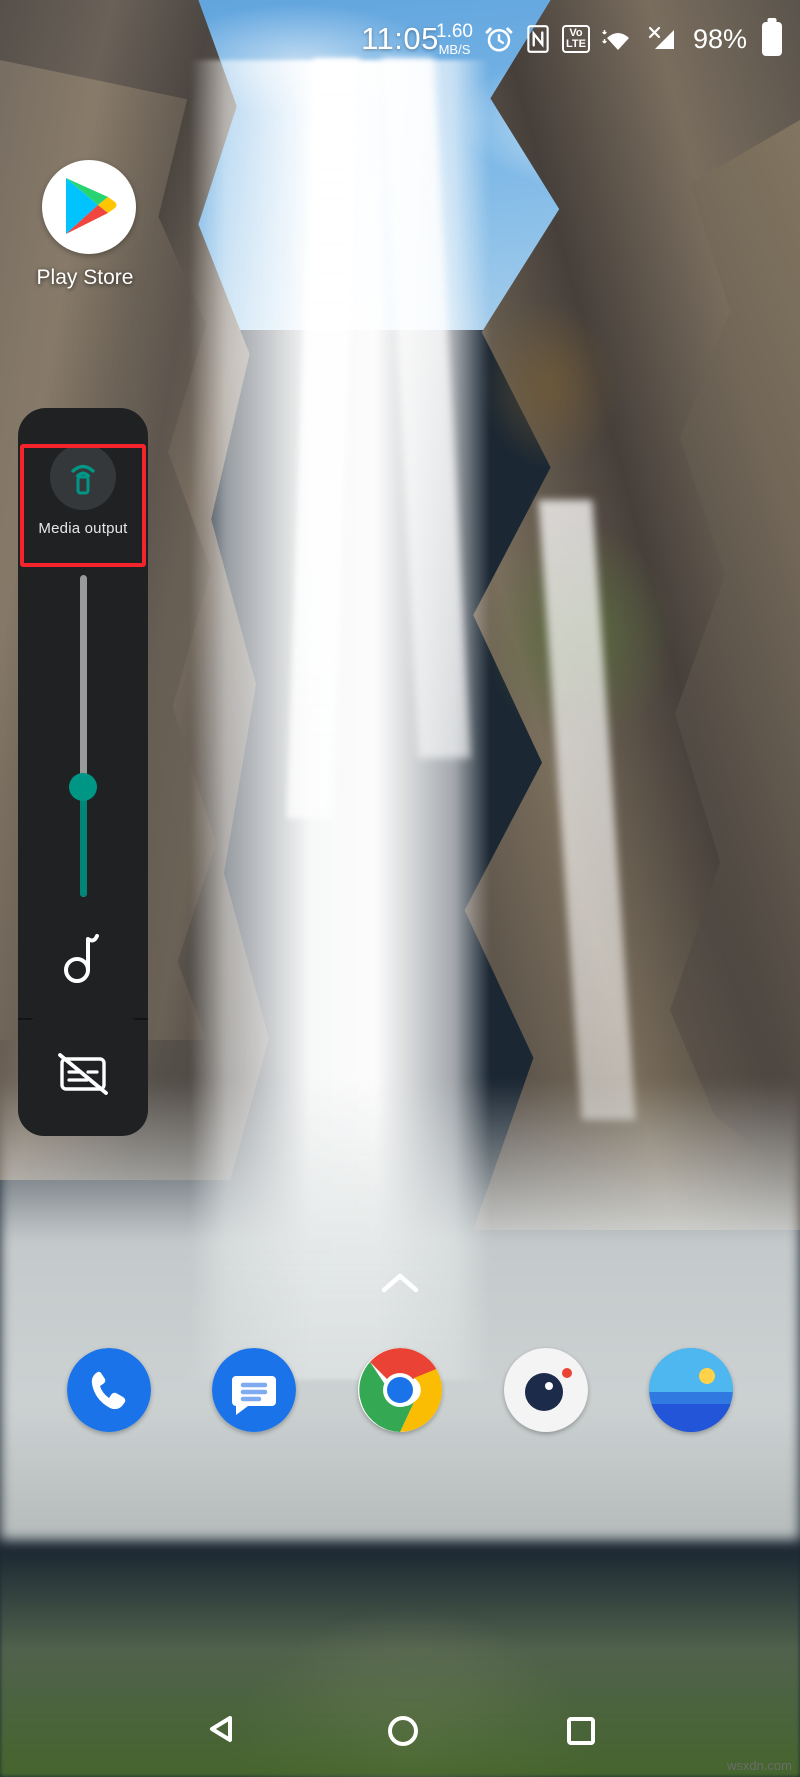 This screenshot has height=1777, width=800. I want to click on dock-app-messages, so click(254, 1390).